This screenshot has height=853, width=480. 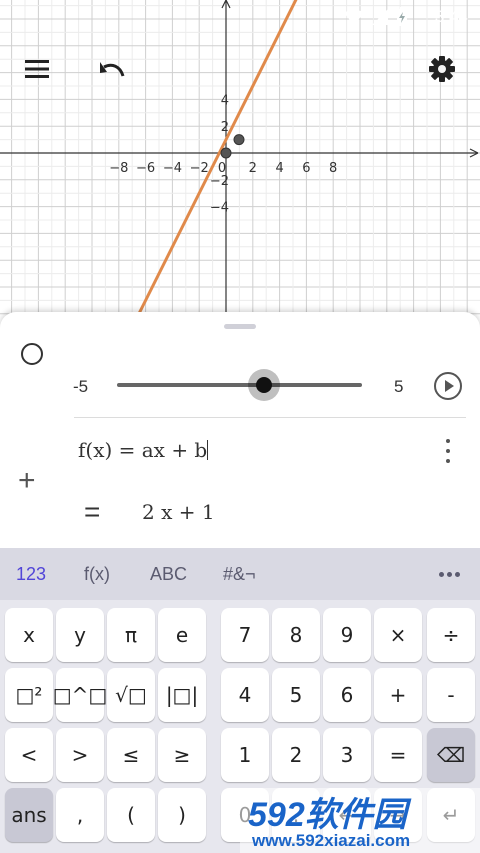 I want to click on expression-text: f(x) = ax + b, so click(x=143, y=450).